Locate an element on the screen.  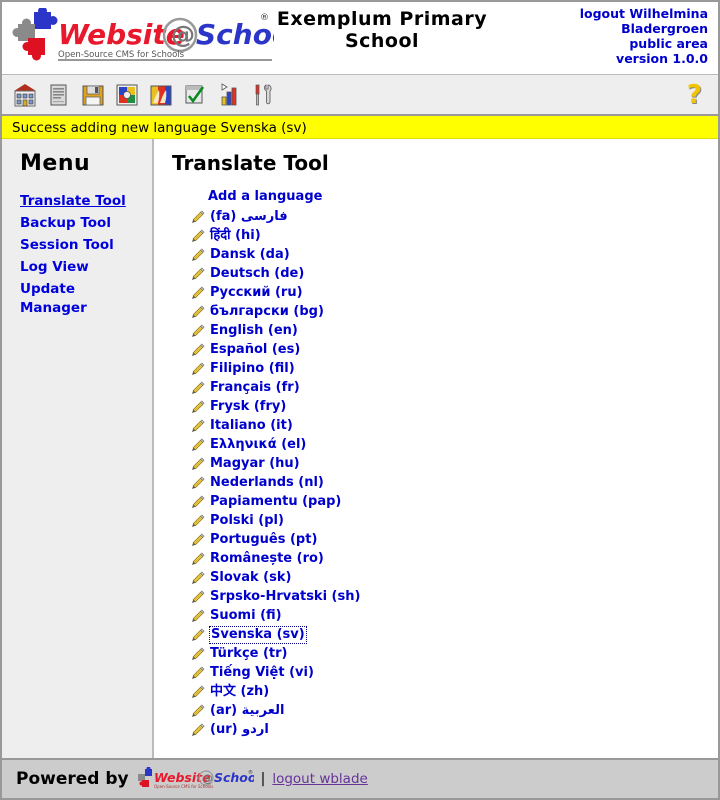
language-row: English (en) is located at coordinates (445, 330).